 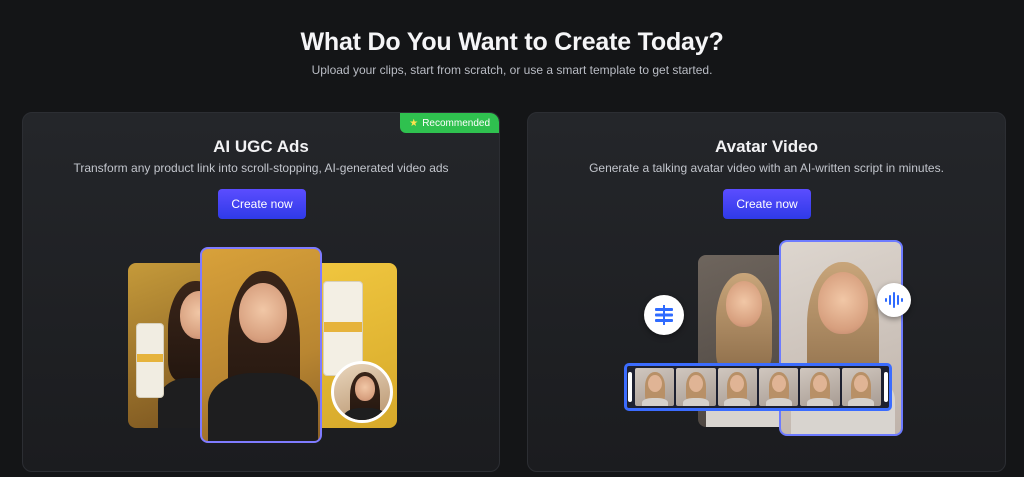 I want to click on video-timeline-strip, so click(x=758, y=387).